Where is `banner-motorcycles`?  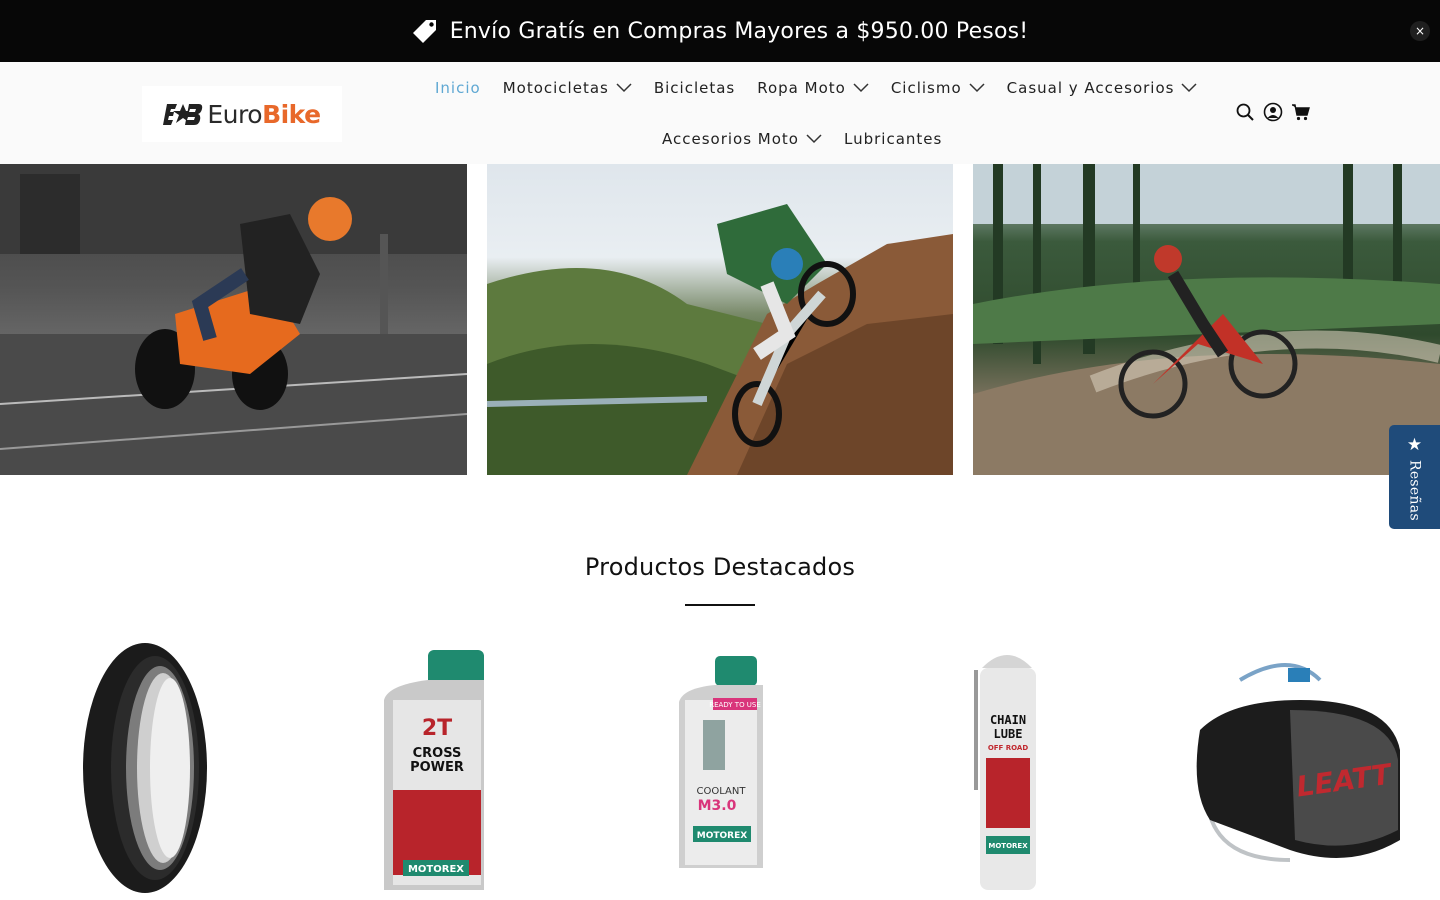 banner-motorcycles is located at coordinates (233, 319).